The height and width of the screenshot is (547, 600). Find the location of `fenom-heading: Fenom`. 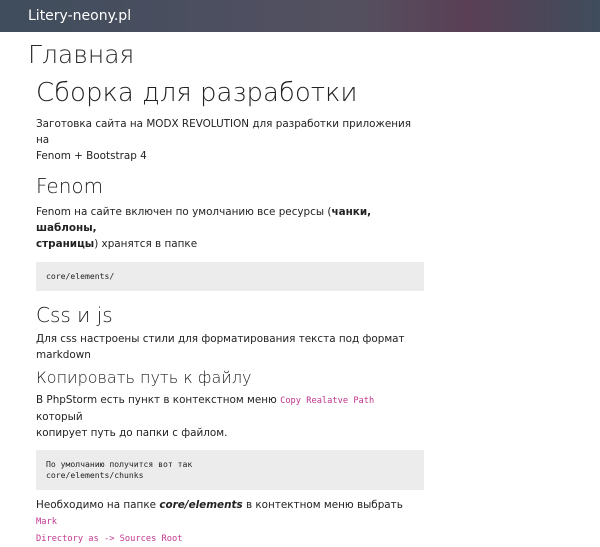

fenom-heading: Fenom is located at coordinates (70, 186).